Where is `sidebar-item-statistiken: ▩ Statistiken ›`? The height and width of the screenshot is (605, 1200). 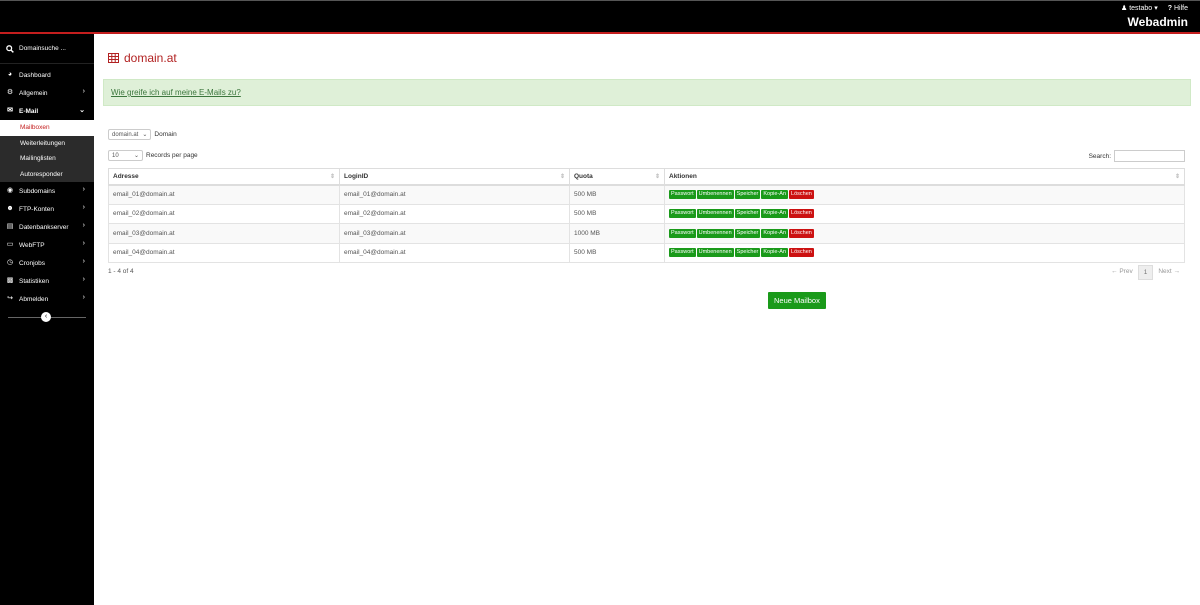
sidebar-item-statistiken: ▩ Statistiken › is located at coordinates (47, 281).